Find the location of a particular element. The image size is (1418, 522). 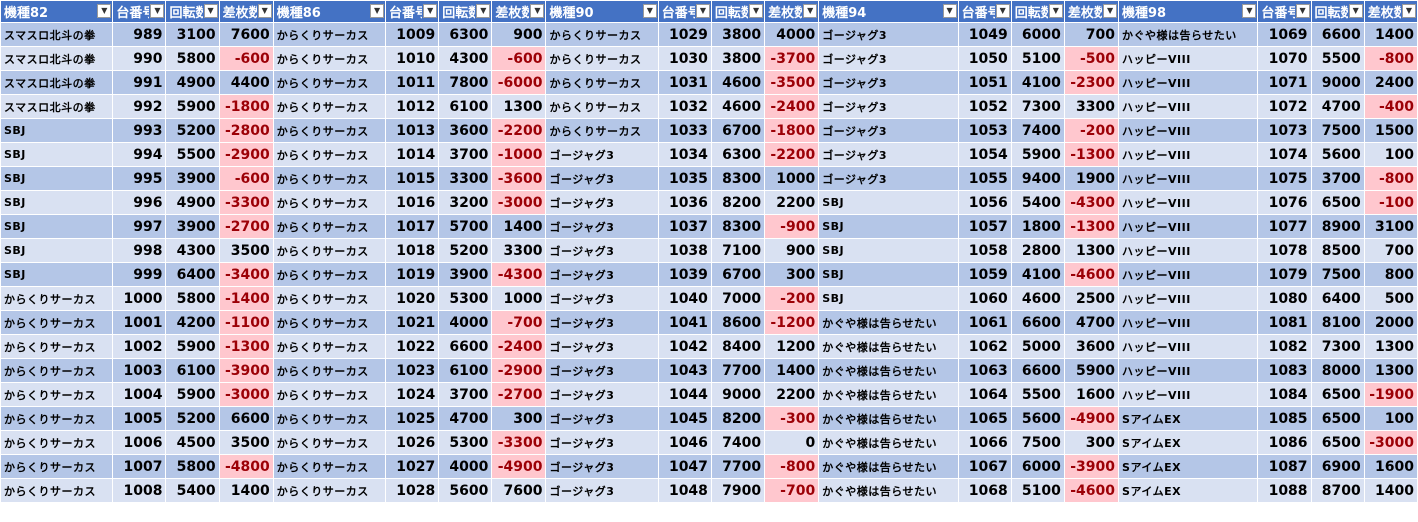

cell-diff-count: 1200 is located at coordinates (792, 346).